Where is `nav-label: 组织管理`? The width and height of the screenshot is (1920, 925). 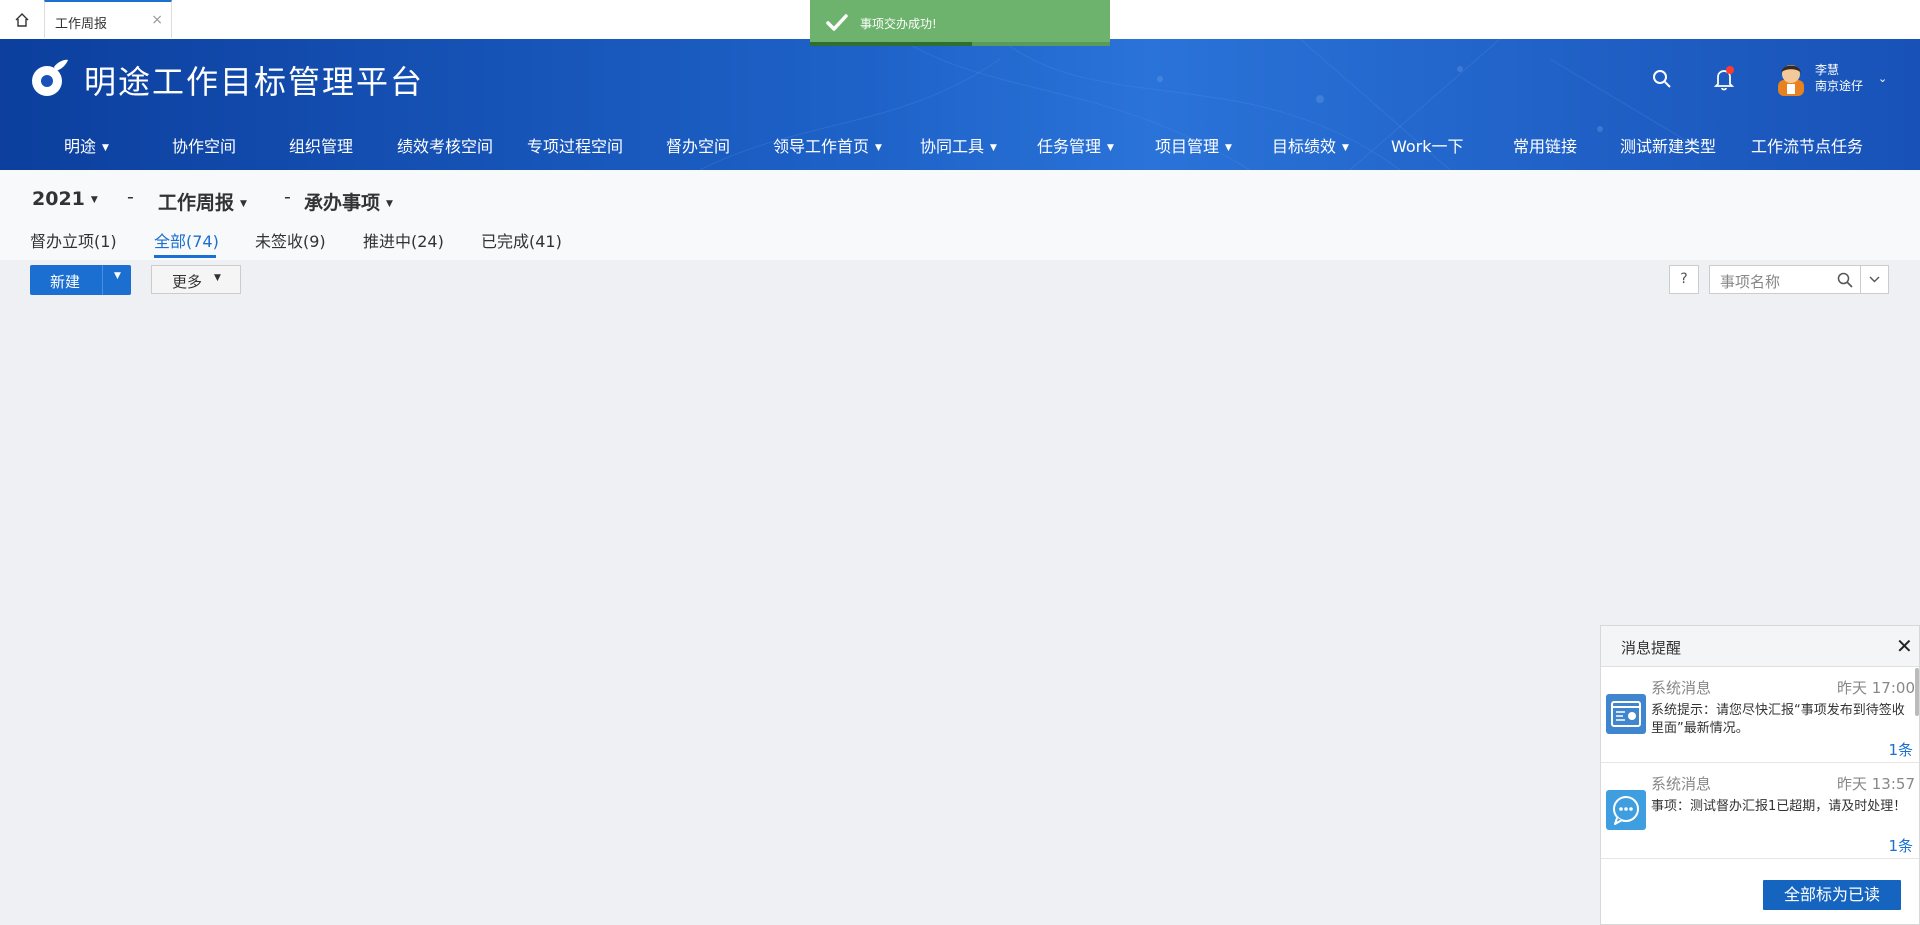 nav-label: 组织管理 is located at coordinates (321, 146).